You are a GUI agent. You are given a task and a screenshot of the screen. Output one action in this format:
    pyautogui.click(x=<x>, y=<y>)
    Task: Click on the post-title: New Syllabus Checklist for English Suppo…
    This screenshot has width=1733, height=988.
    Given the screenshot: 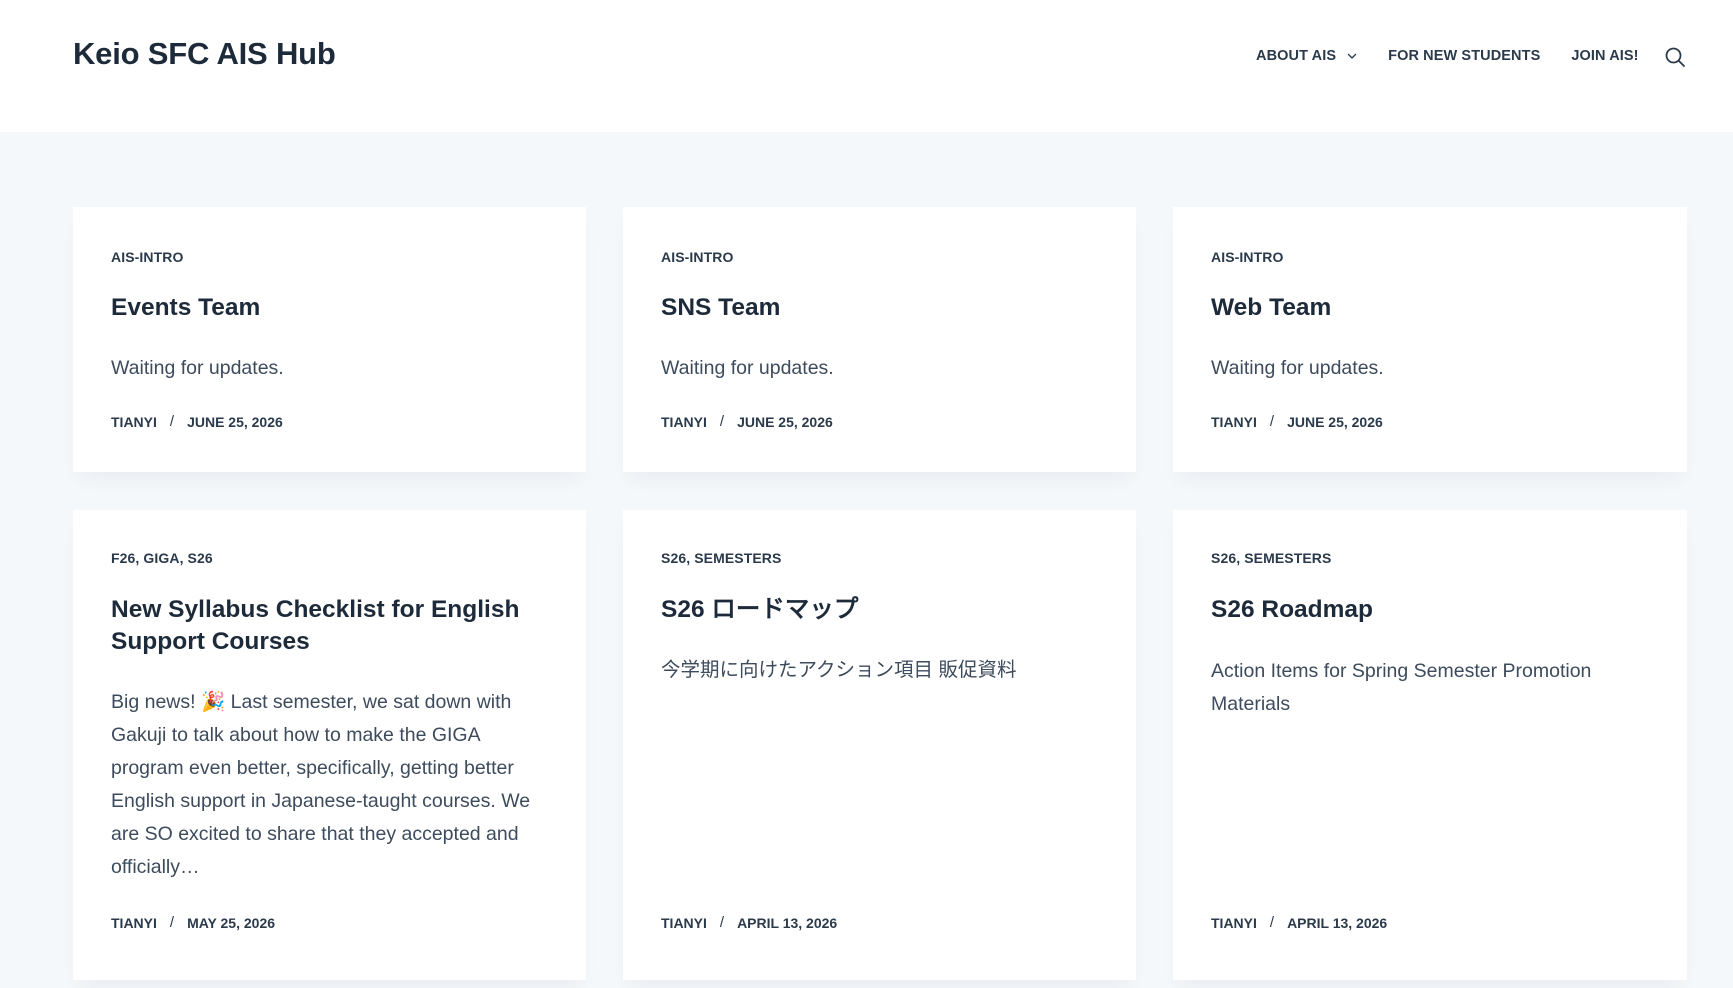 What is the action you would take?
    pyautogui.click(x=329, y=626)
    